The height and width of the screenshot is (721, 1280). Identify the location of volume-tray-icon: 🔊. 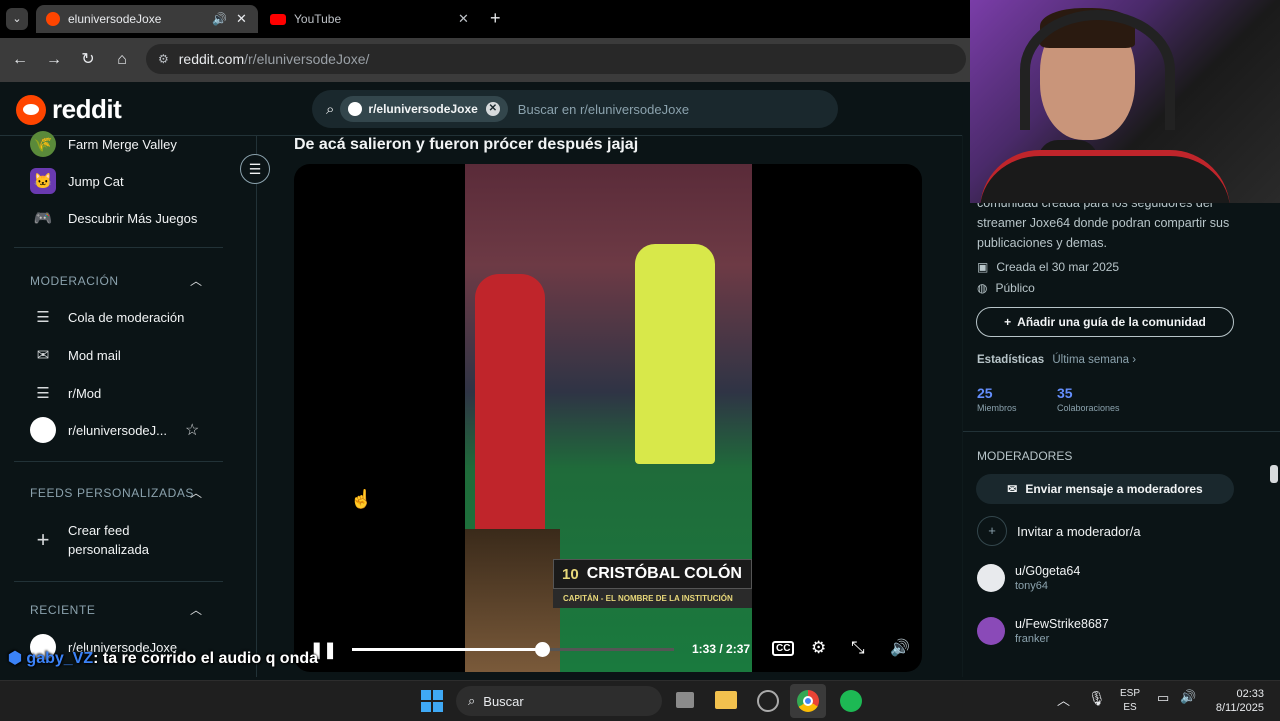
(1188, 697).